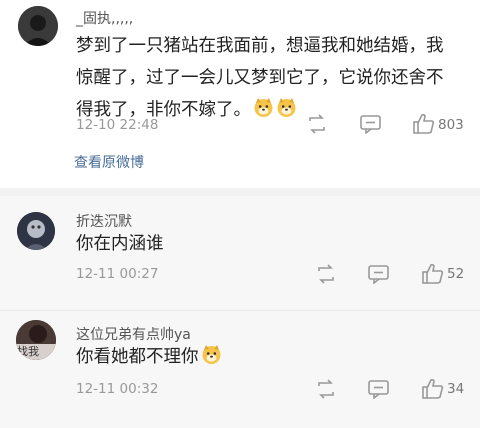  Describe the element at coordinates (117, 389) in the screenshot. I see `reply-timestamp: 12-11 00:32` at that location.